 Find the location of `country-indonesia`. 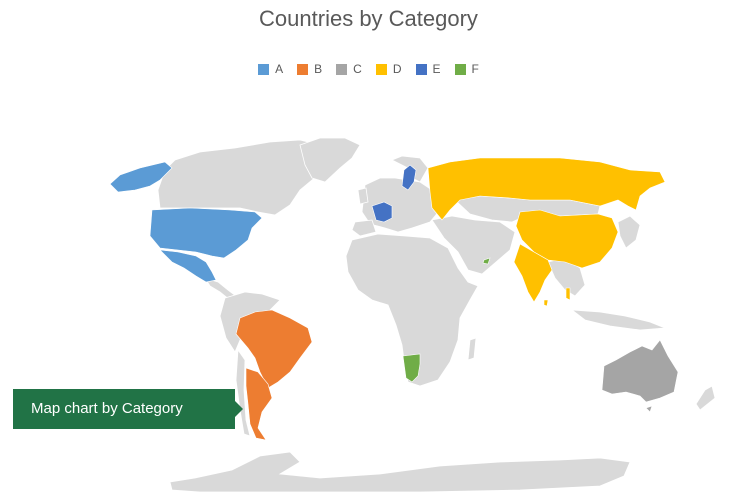

country-indonesia is located at coordinates (618, 320).